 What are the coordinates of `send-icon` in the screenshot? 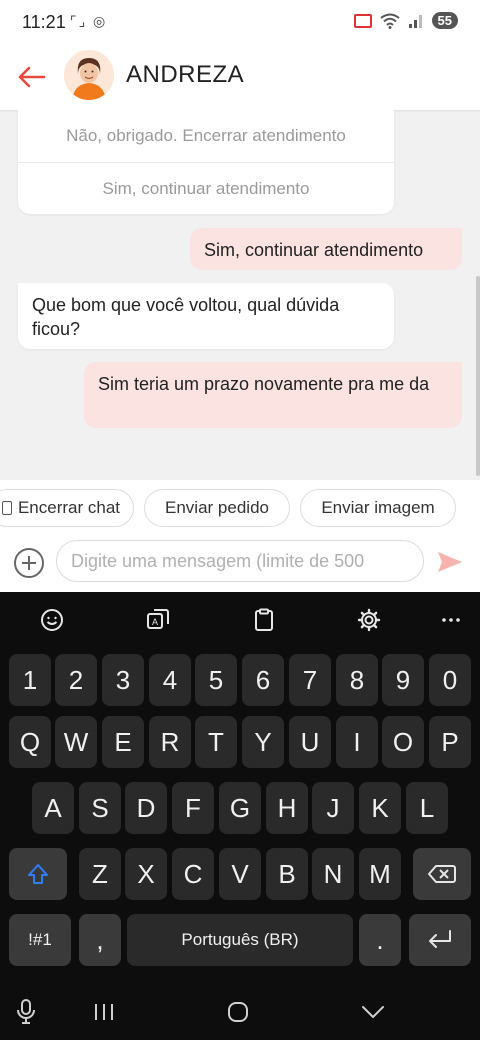 It's located at (450, 562).